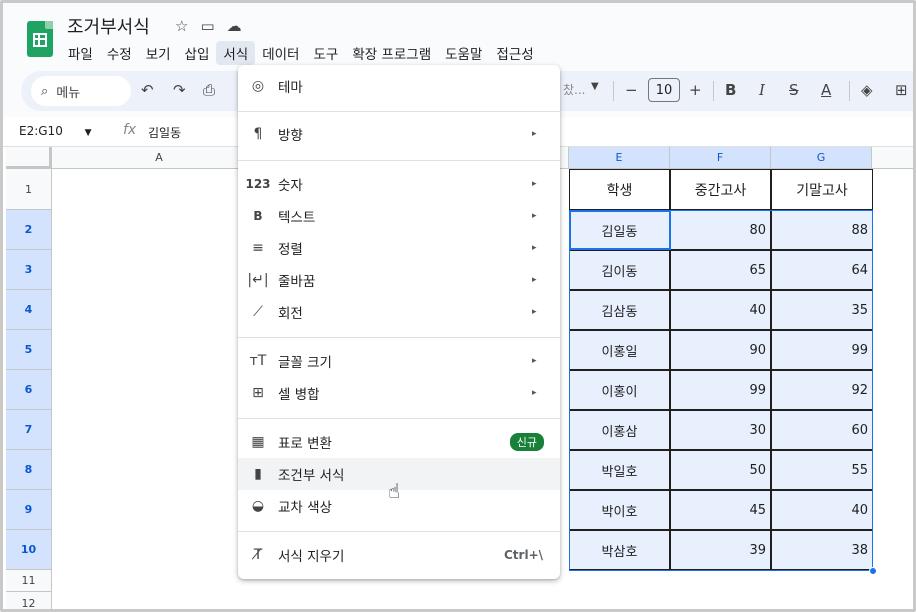  Describe the element at coordinates (29, 350) in the screenshot. I see `row-header: 5` at that location.